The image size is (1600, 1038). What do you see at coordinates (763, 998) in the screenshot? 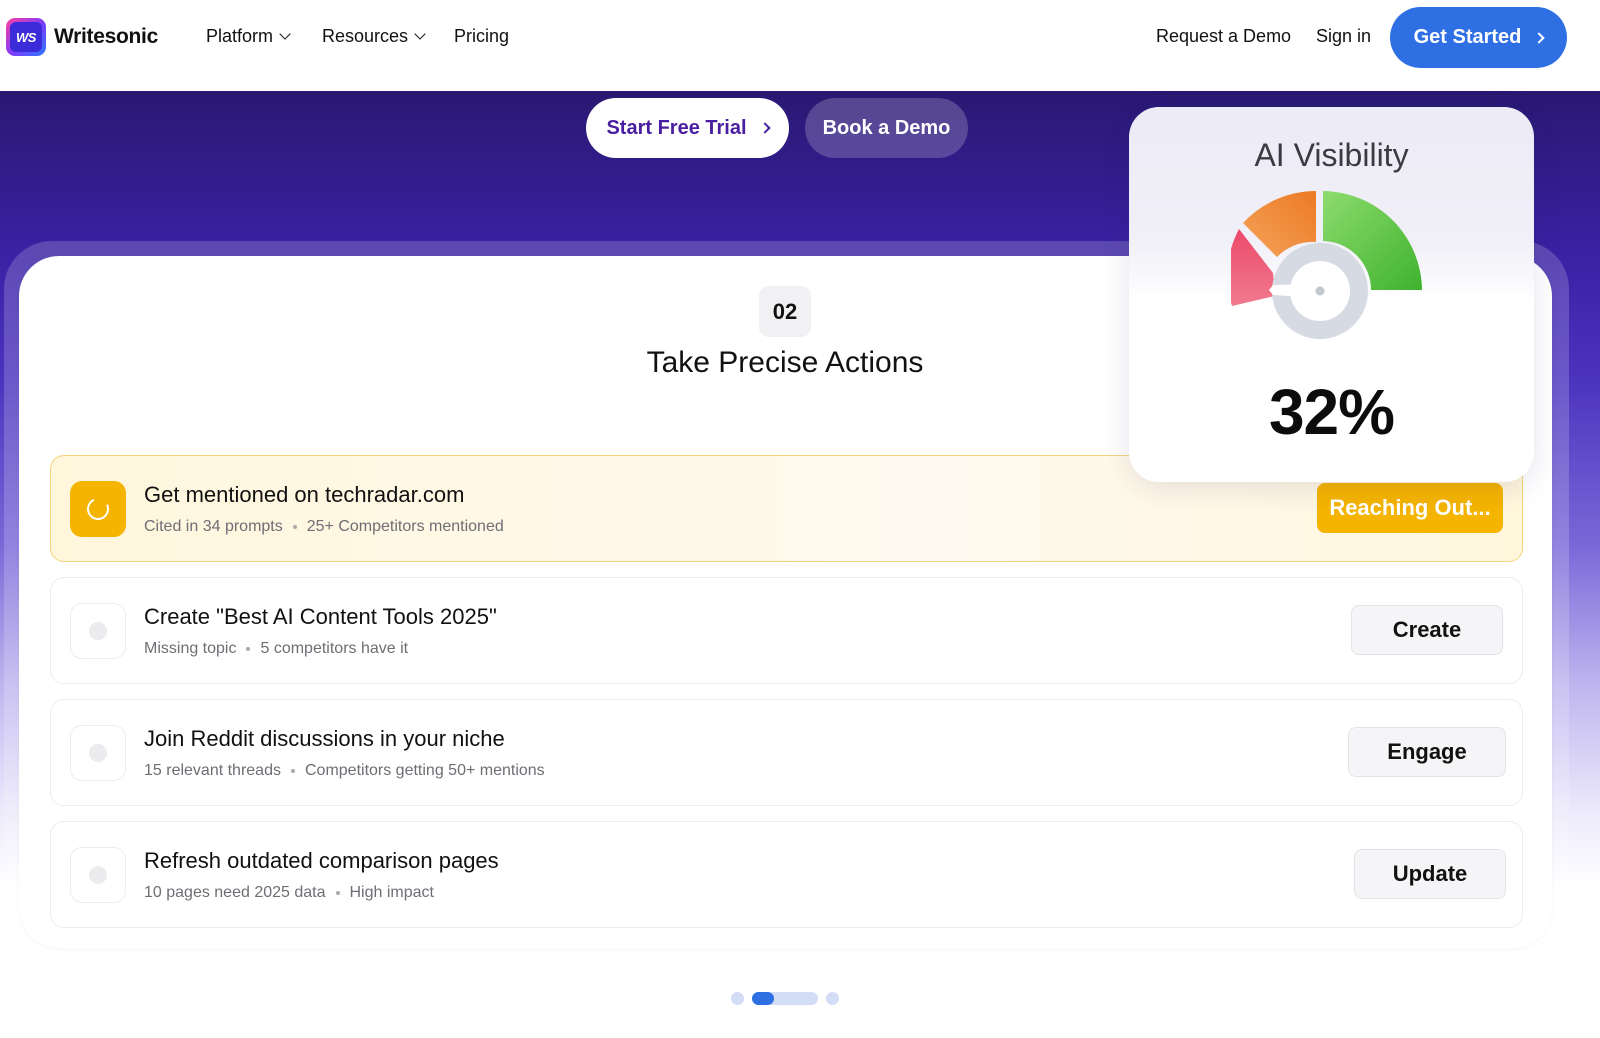
I see `page-progress-bar` at bounding box center [763, 998].